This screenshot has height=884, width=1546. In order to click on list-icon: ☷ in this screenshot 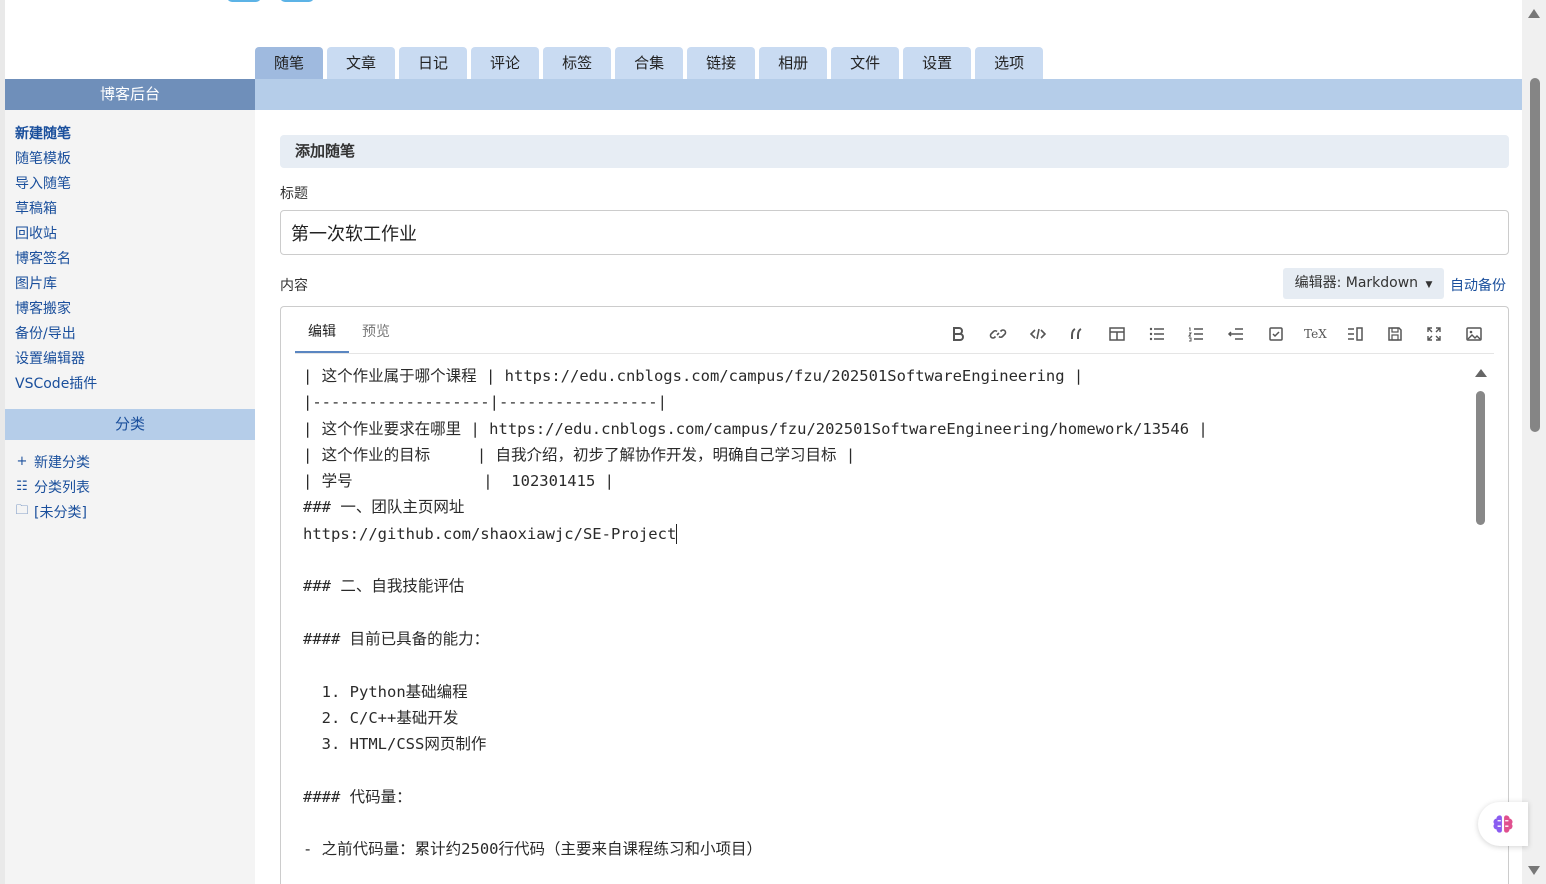, I will do `click(22, 486)`.